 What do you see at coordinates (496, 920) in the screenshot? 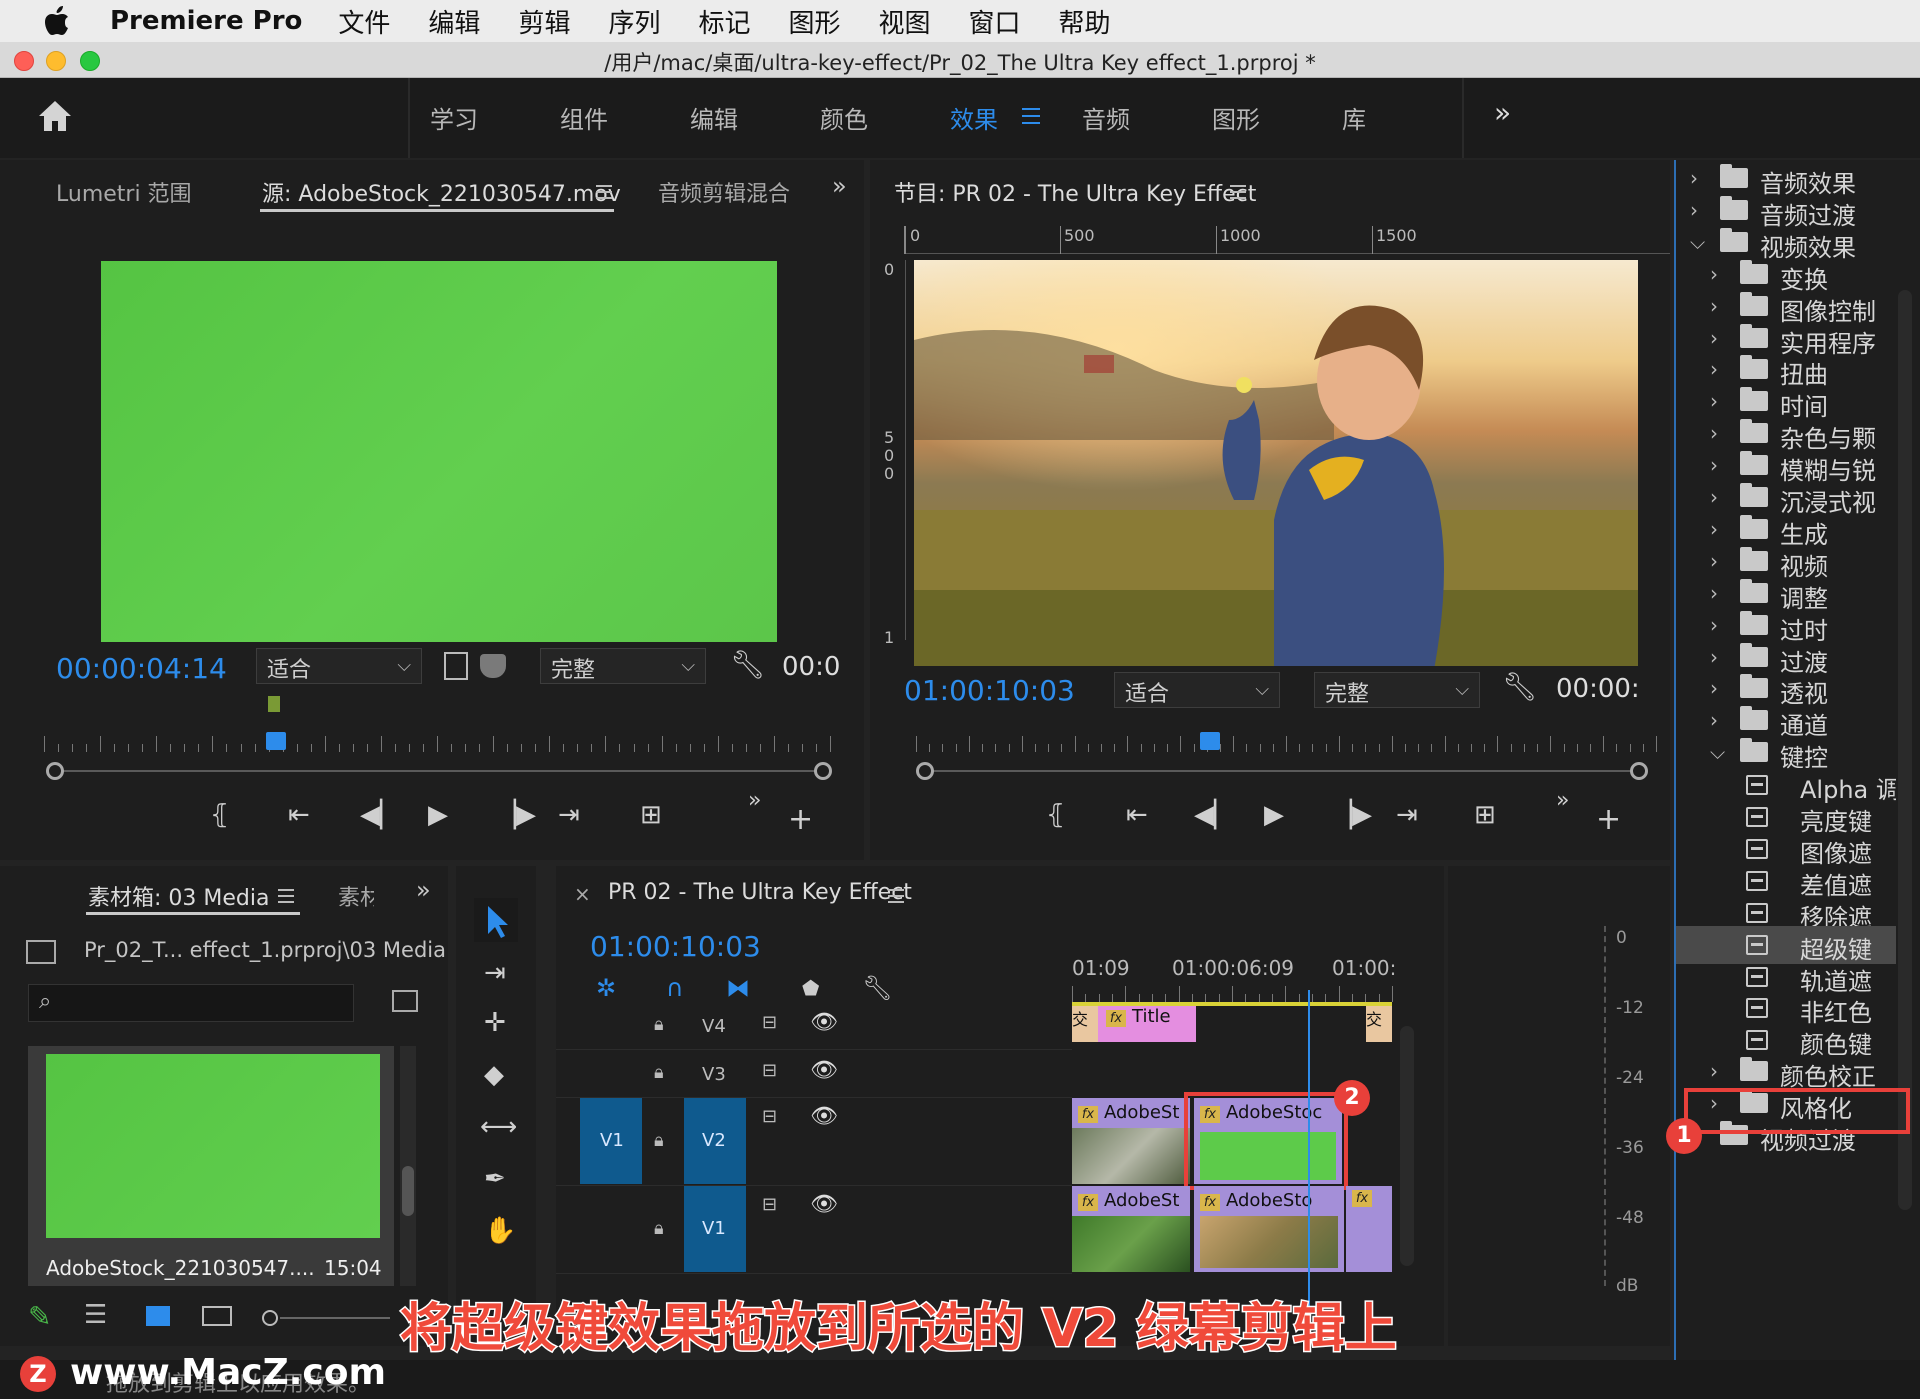
I see `selection-tool-icon` at bounding box center [496, 920].